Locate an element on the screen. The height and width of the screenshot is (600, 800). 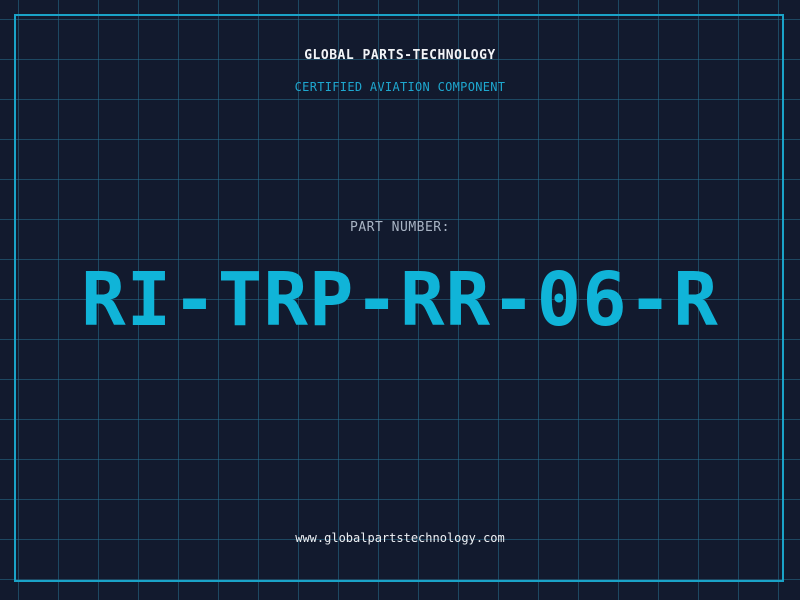
company-name: GLOBAL PARTS-TECHNOLOGY is located at coordinates (400, 55).